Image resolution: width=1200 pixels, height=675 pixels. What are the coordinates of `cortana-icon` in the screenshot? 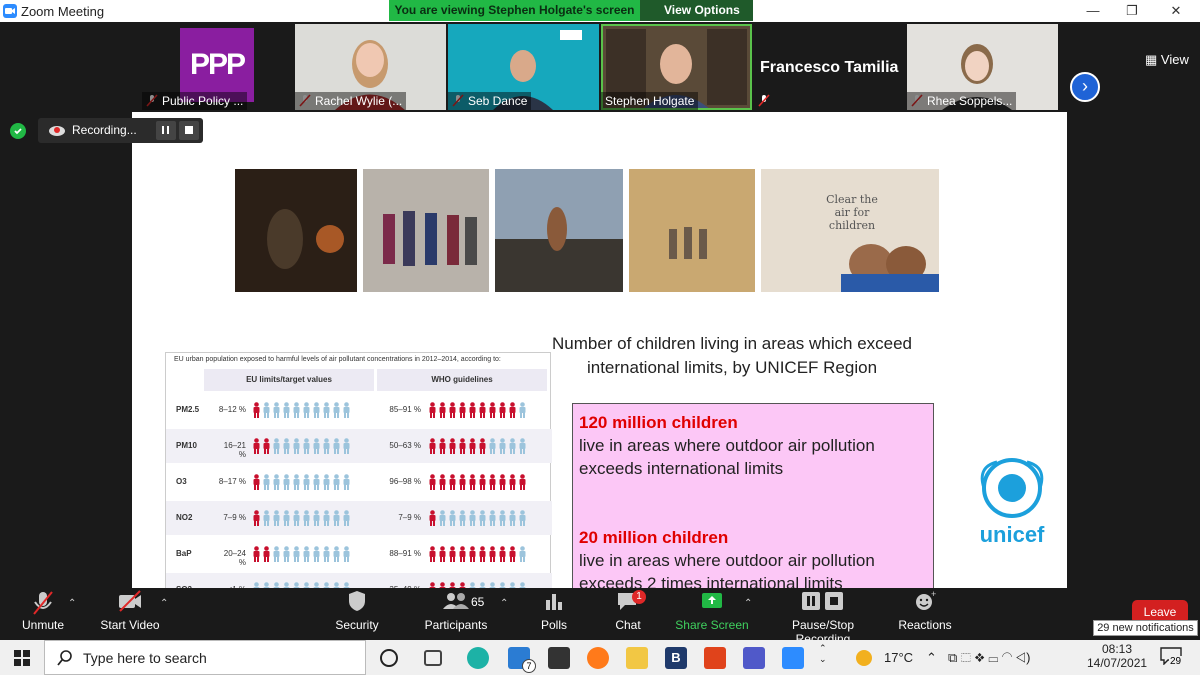 It's located at (389, 658).